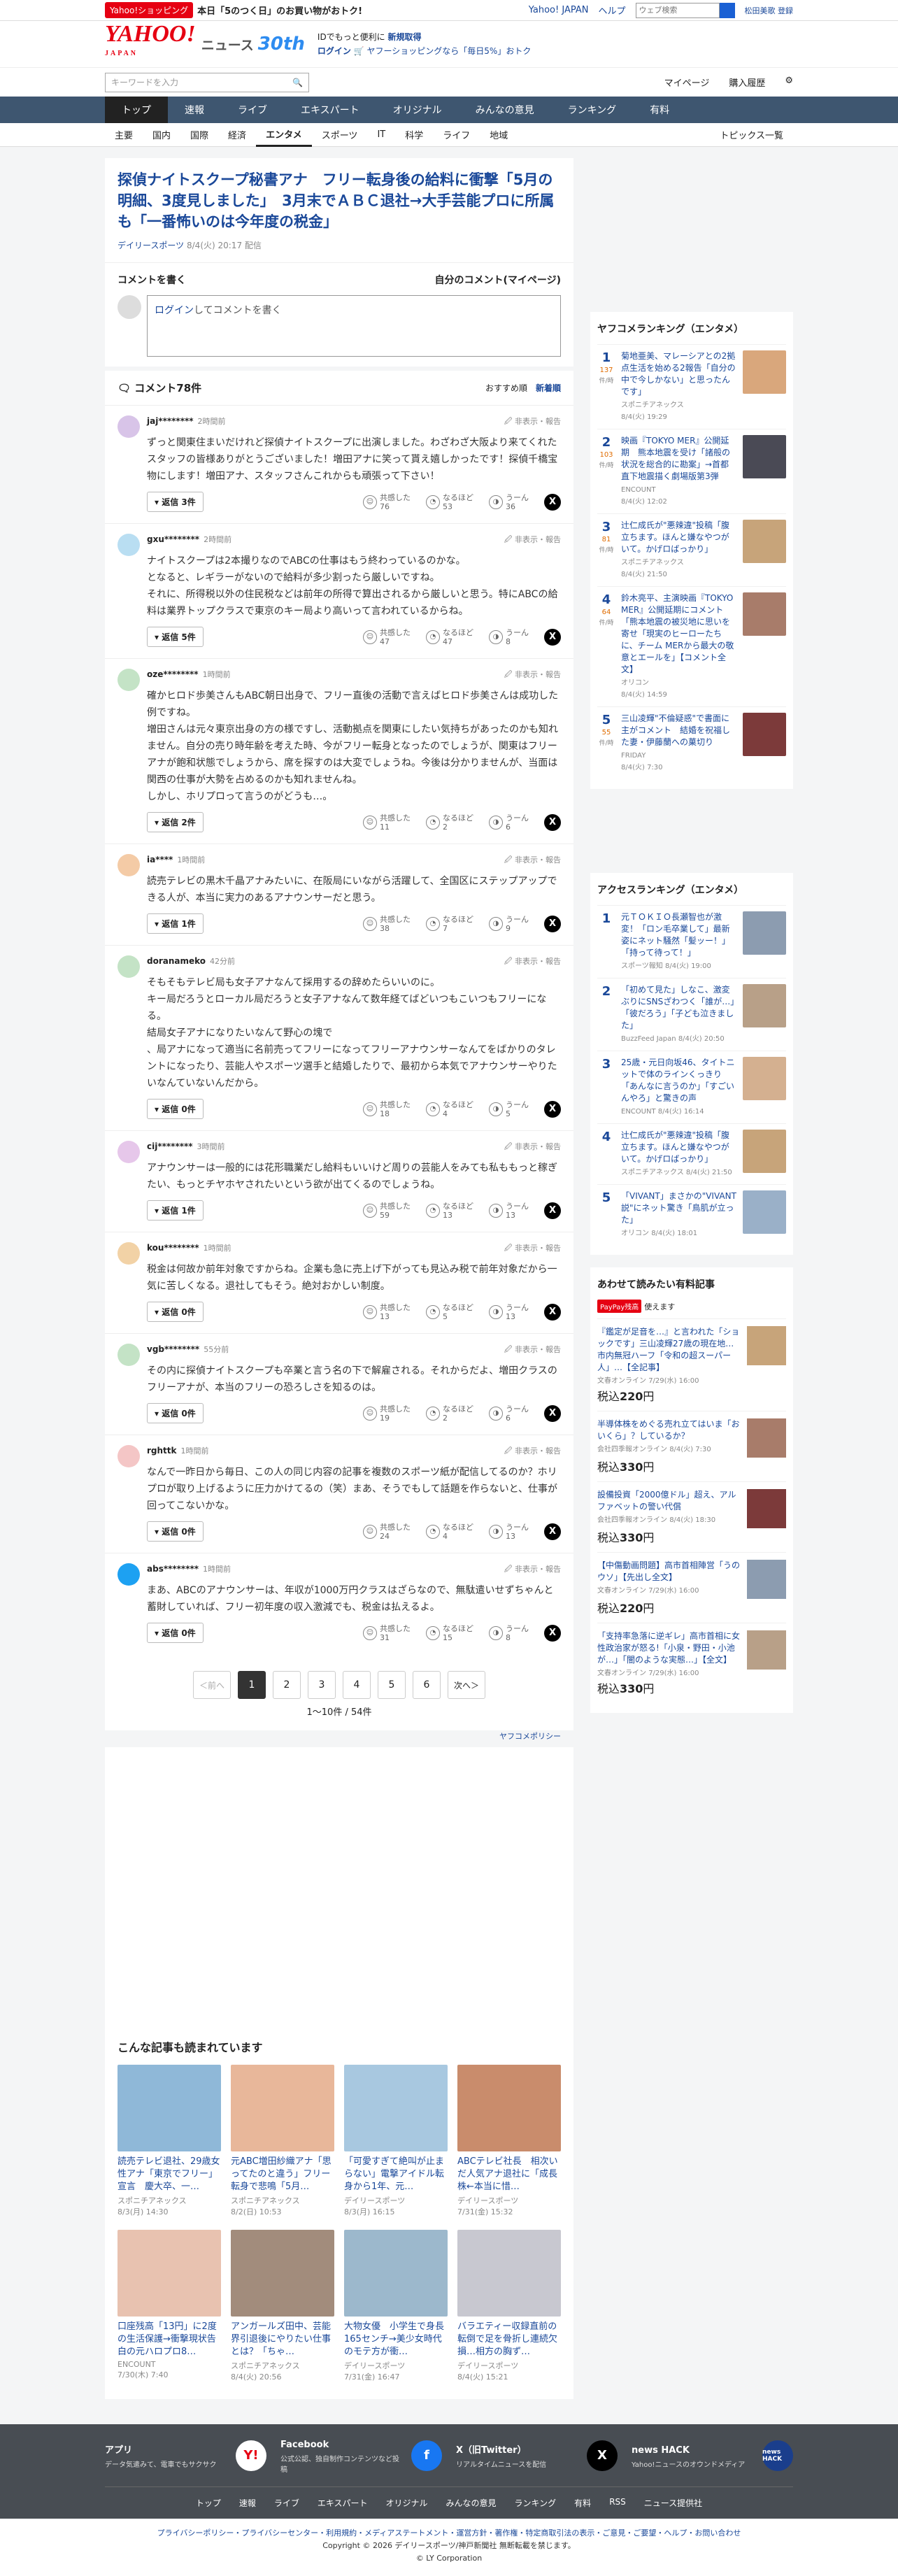 The width and height of the screenshot is (898, 2576). I want to click on footer-nav-link: ランキング, so click(536, 2503).